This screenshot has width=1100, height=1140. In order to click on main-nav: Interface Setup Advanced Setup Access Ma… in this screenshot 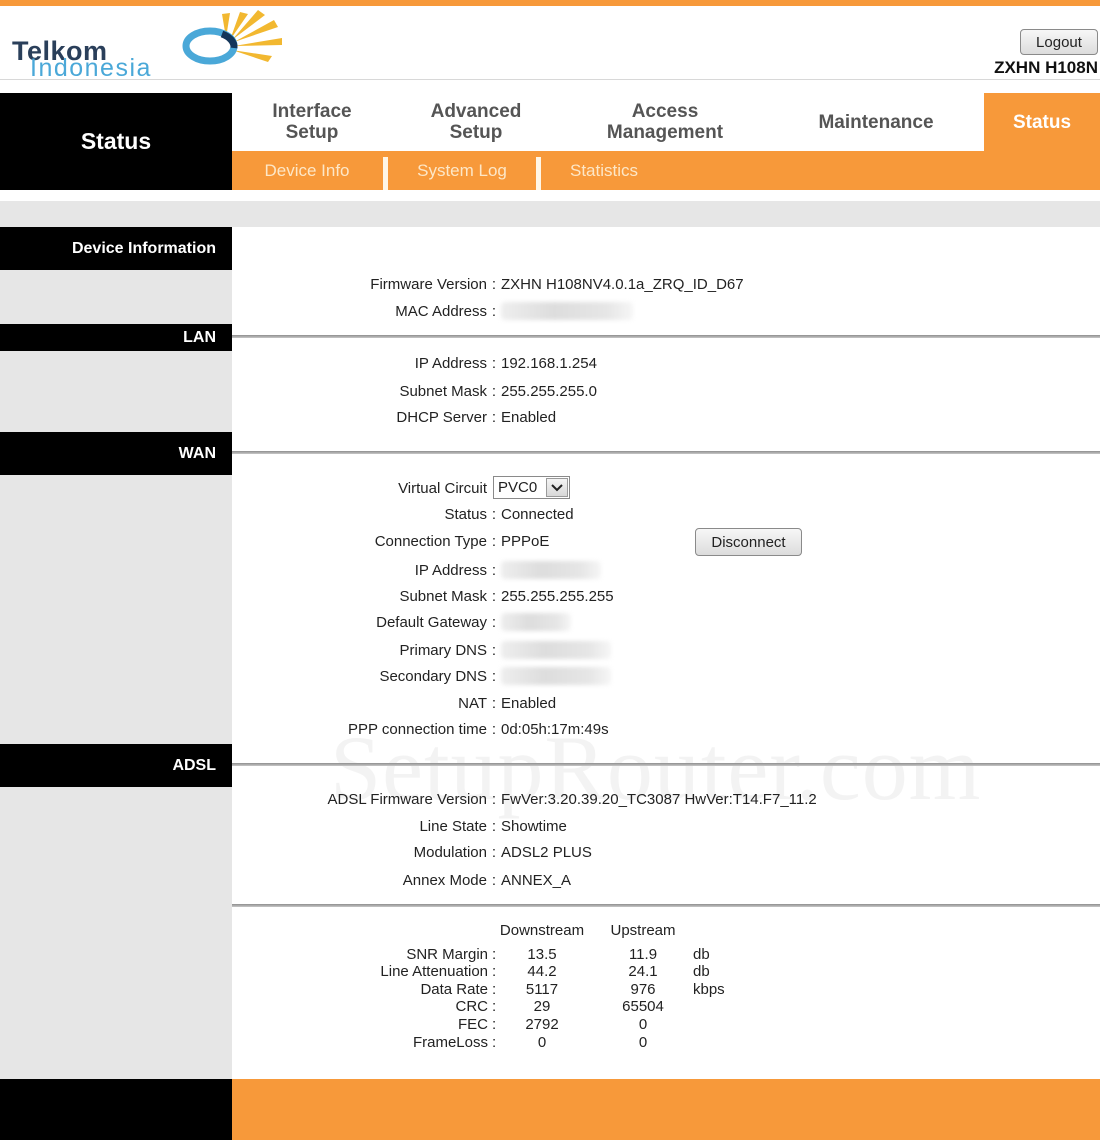, I will do `click(666, 122)`.